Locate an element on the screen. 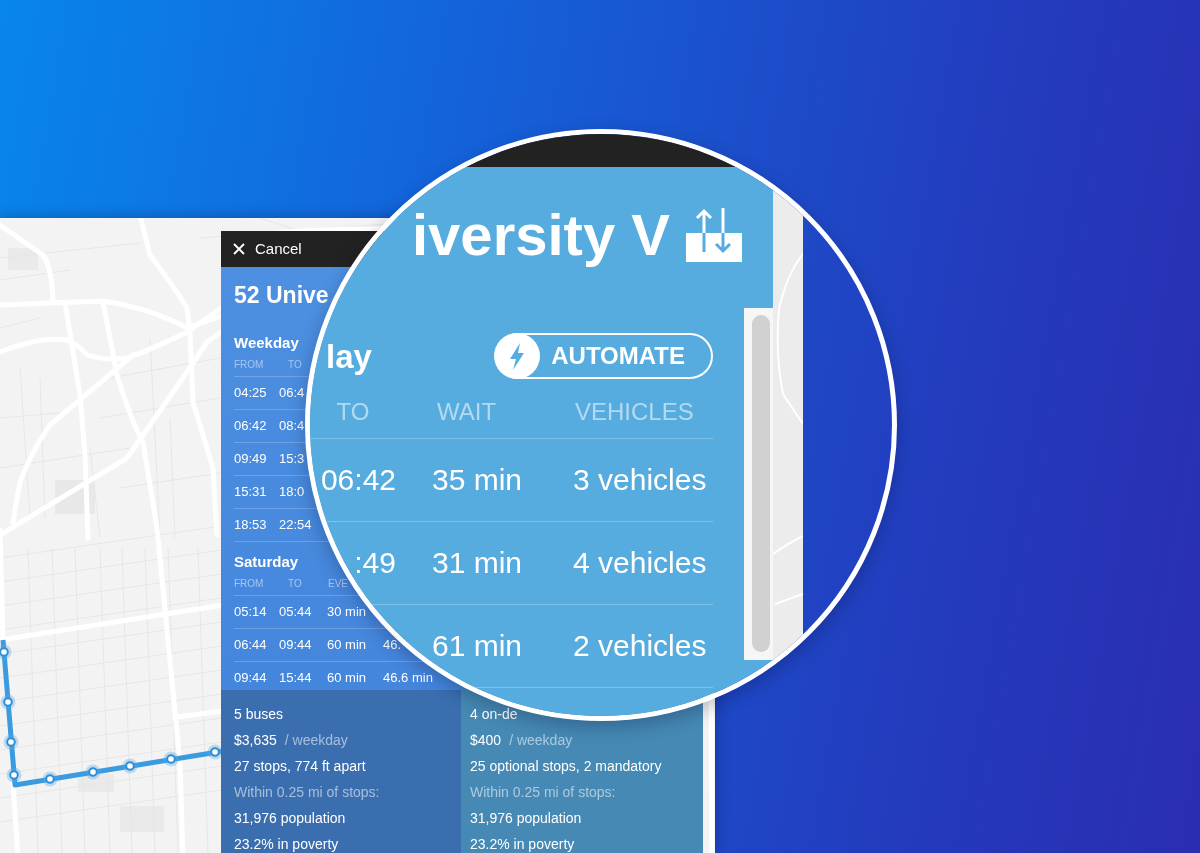 Image resolution: width=1200 pixels, height=853 pixels. arrows-tray-icon is located at coordinates (714, 235).